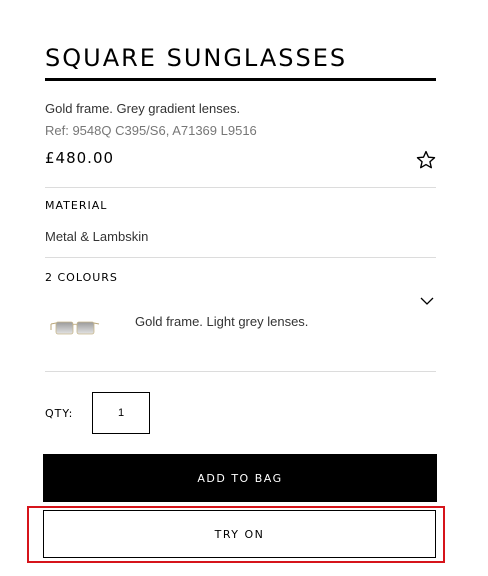 This screenshot has width=488, height=576. I want to click on colours-label: 2 COLOURS, so click(81, 277).